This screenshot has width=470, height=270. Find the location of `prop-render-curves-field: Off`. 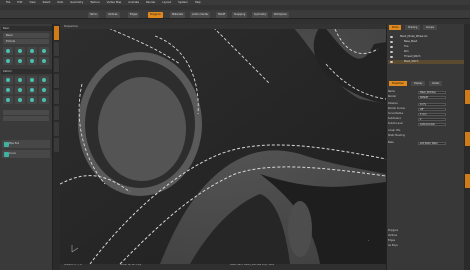

prop-render-curves-field: Off is located at coordinates (432, 109).